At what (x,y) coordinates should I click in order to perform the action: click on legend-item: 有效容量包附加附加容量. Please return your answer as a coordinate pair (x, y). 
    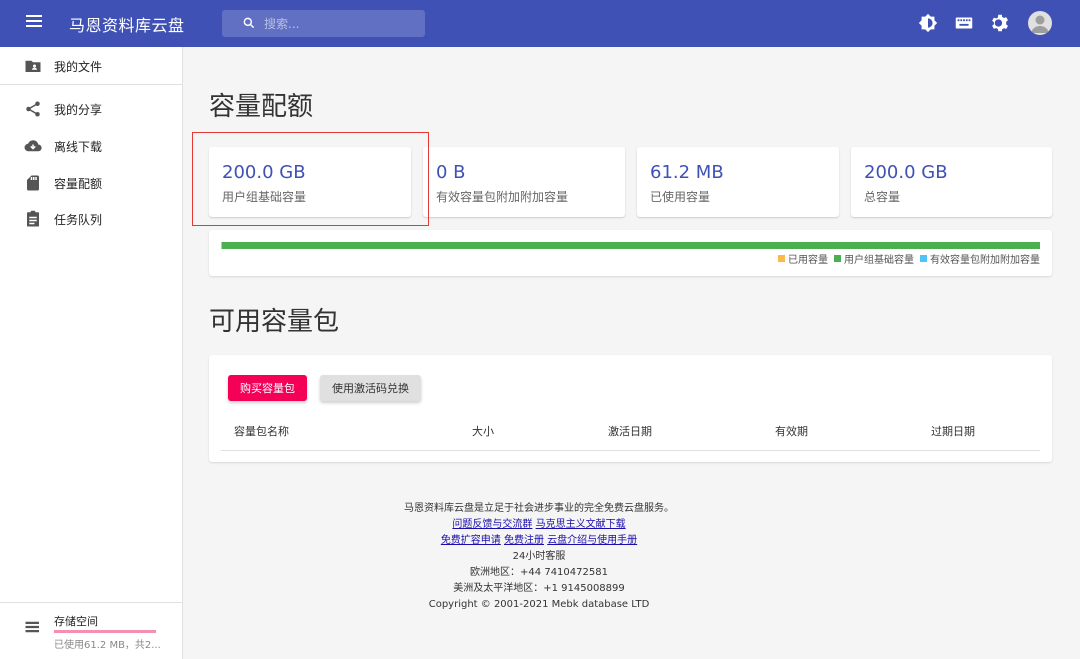
    Looking at the image, I should click on (980, 258).